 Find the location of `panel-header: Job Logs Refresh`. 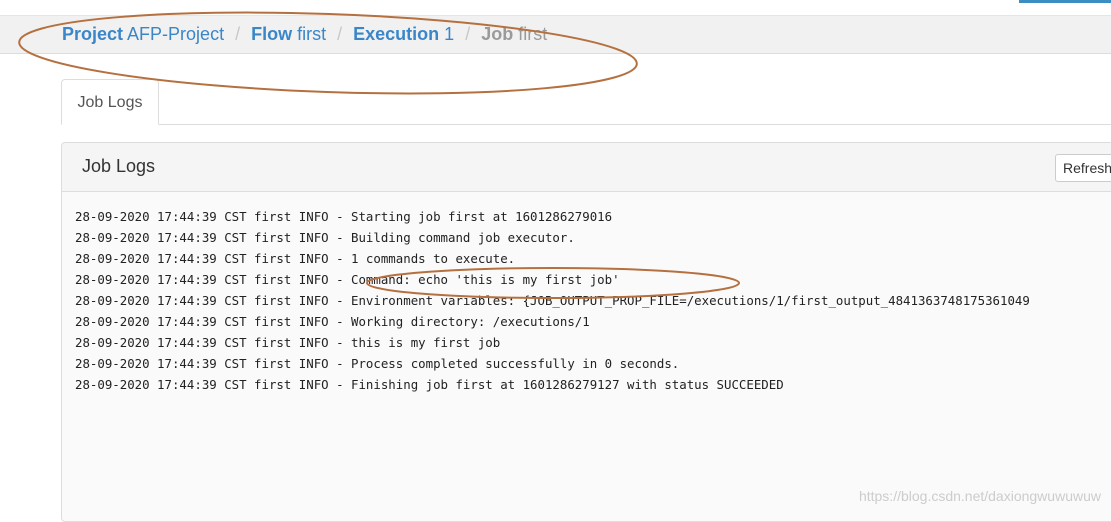

panel-header: Job Logs Refresh is located at coordinates (586, 167).